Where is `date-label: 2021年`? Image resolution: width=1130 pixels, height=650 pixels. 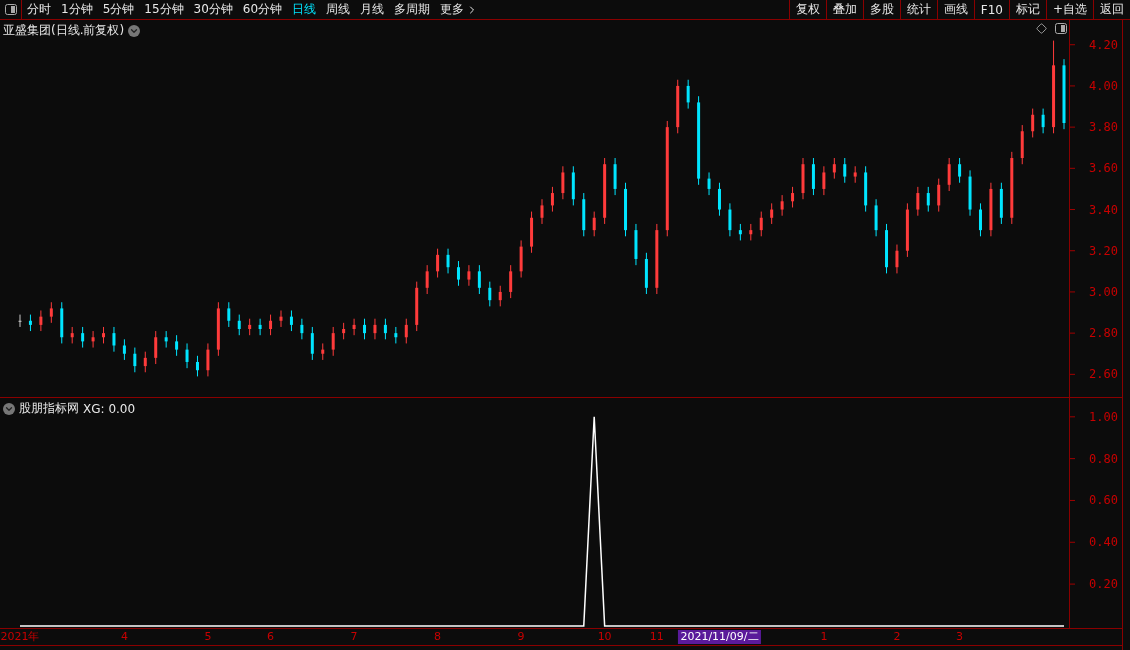
date-label: 2021年 is located at coordinates (20, 637).